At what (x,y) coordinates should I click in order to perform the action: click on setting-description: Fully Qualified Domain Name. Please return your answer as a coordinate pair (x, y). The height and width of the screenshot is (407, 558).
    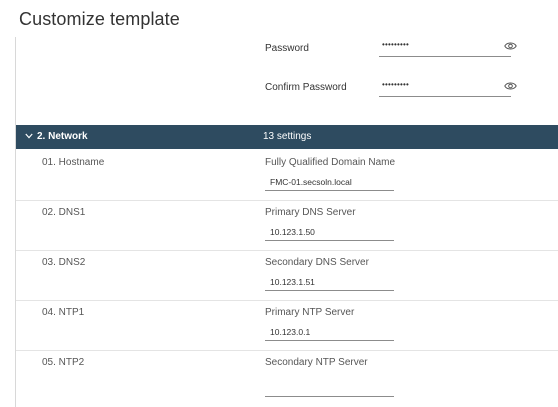
    Looking at the image, I should click on (330, 162).